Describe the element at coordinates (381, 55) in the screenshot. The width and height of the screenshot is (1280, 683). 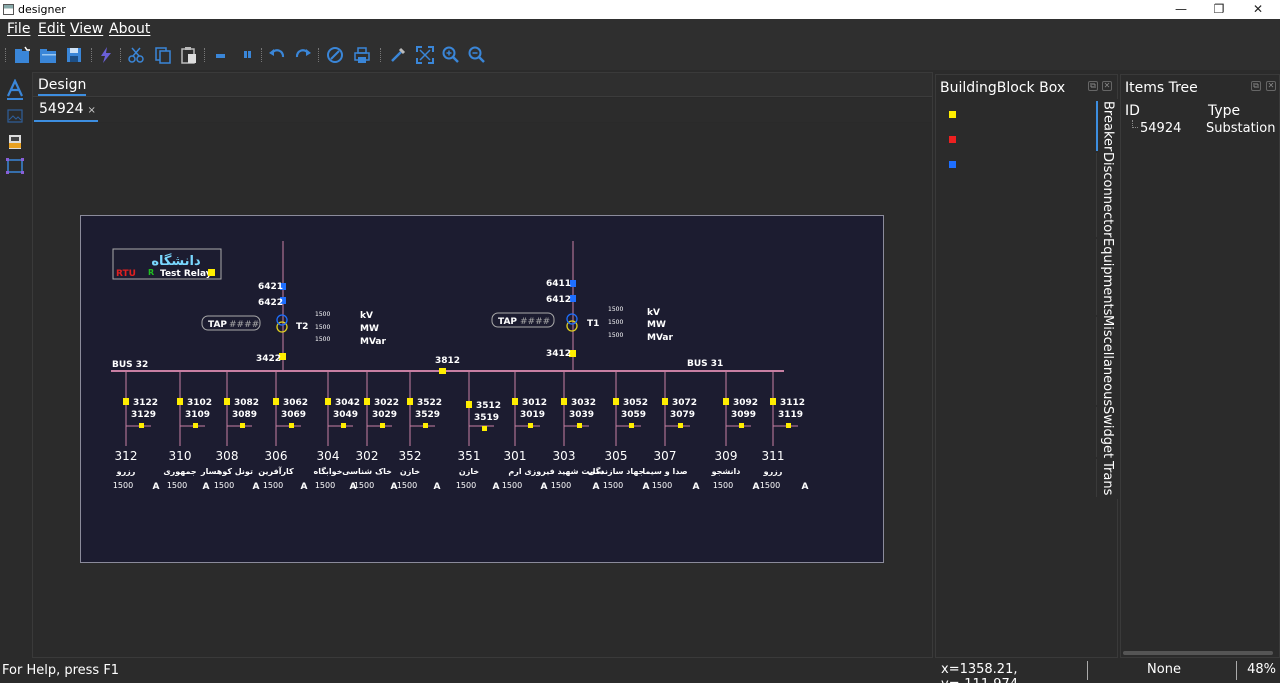
I see `toolbar-separator` at that location.